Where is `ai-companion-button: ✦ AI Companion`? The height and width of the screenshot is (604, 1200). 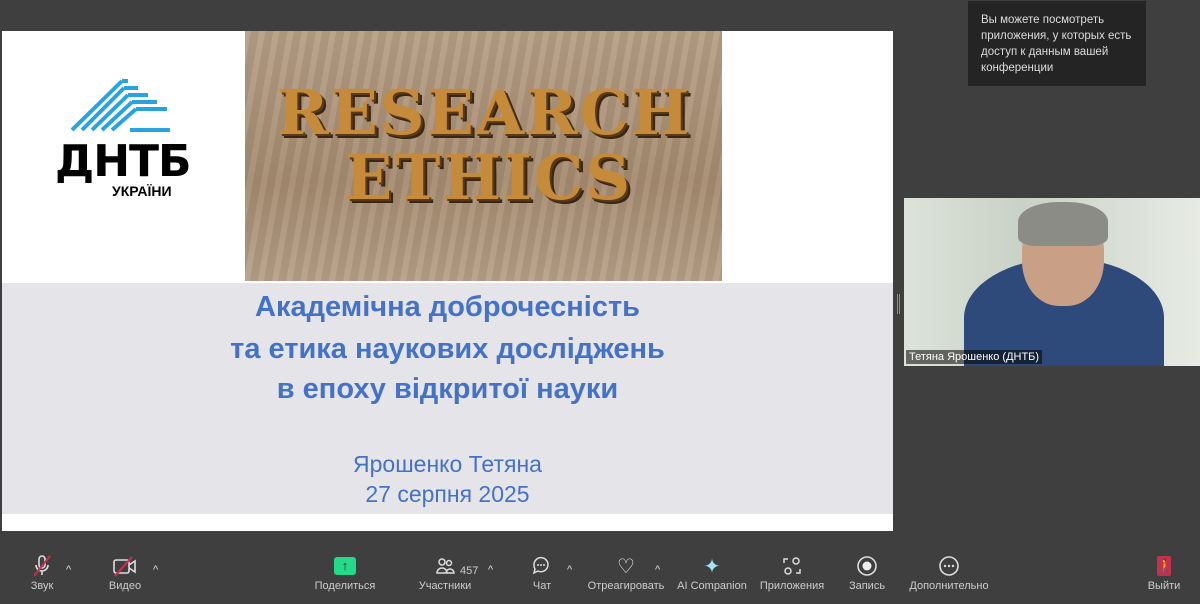
ai-companion-button: ✦ AI Companion is located at coordinates (712, 572).